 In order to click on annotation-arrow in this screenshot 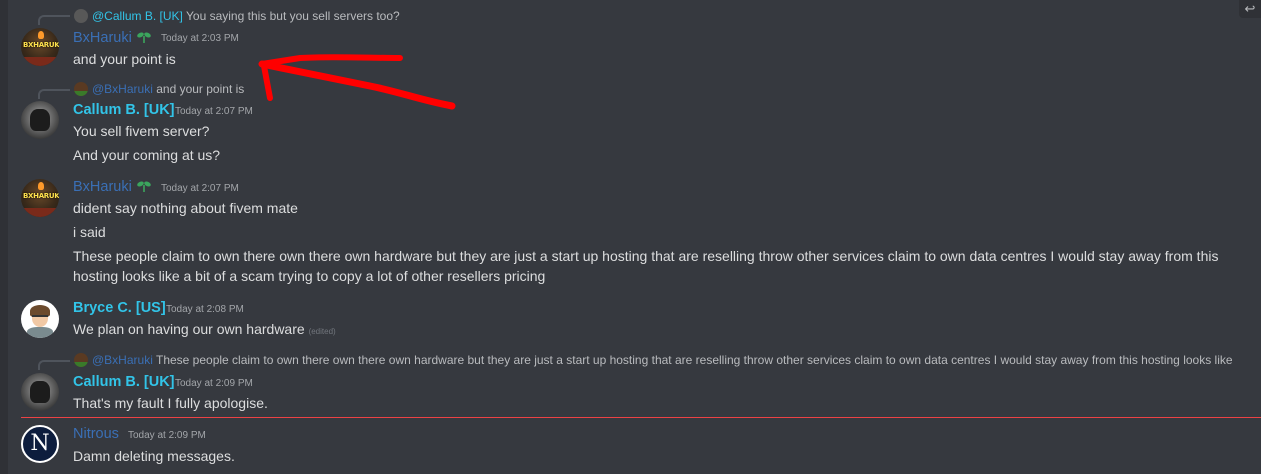, I will do `click(357, 82)`.